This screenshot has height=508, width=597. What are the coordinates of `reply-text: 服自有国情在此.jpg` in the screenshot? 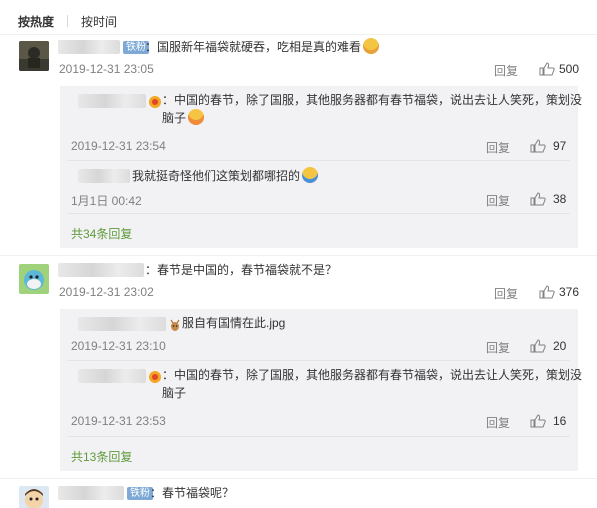 It's located at (234, 323).